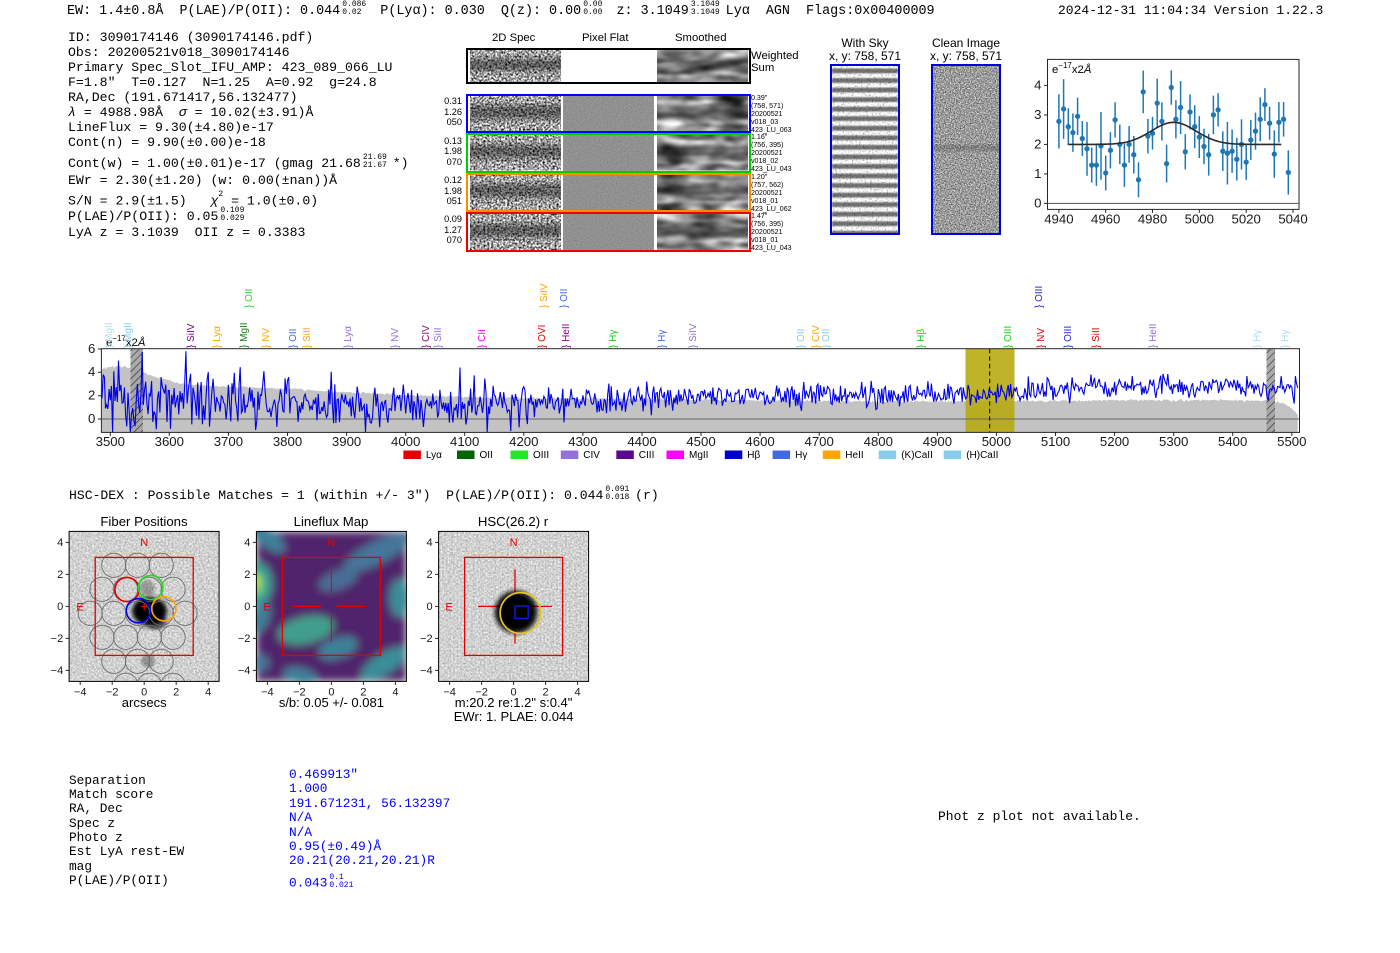 The height and width of the screenshot is (953, 1400). I want to click on svg-text: 4800, so click(878, 441).